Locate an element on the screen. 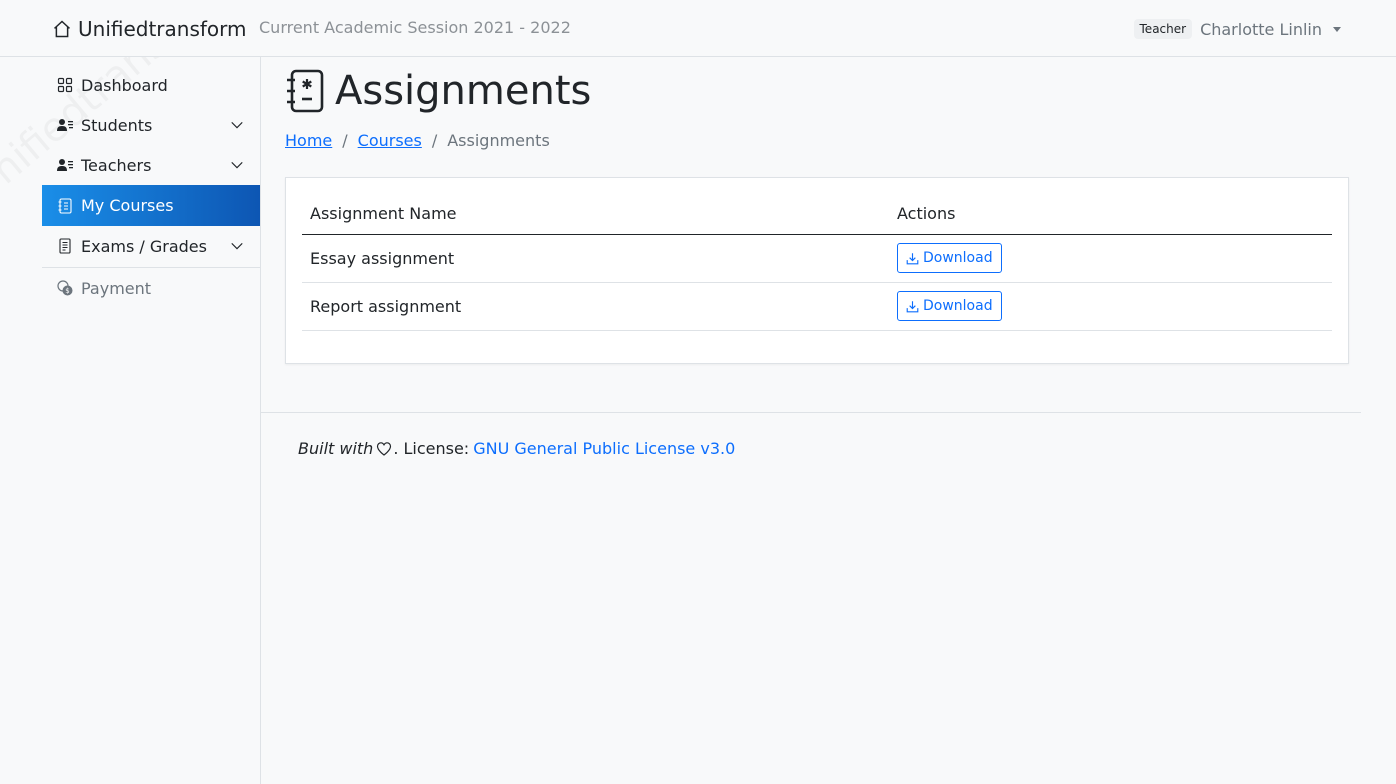 The image size is (1396, 784). assignment-name-cell: Essay assignment is located at coordinates (595, 258).